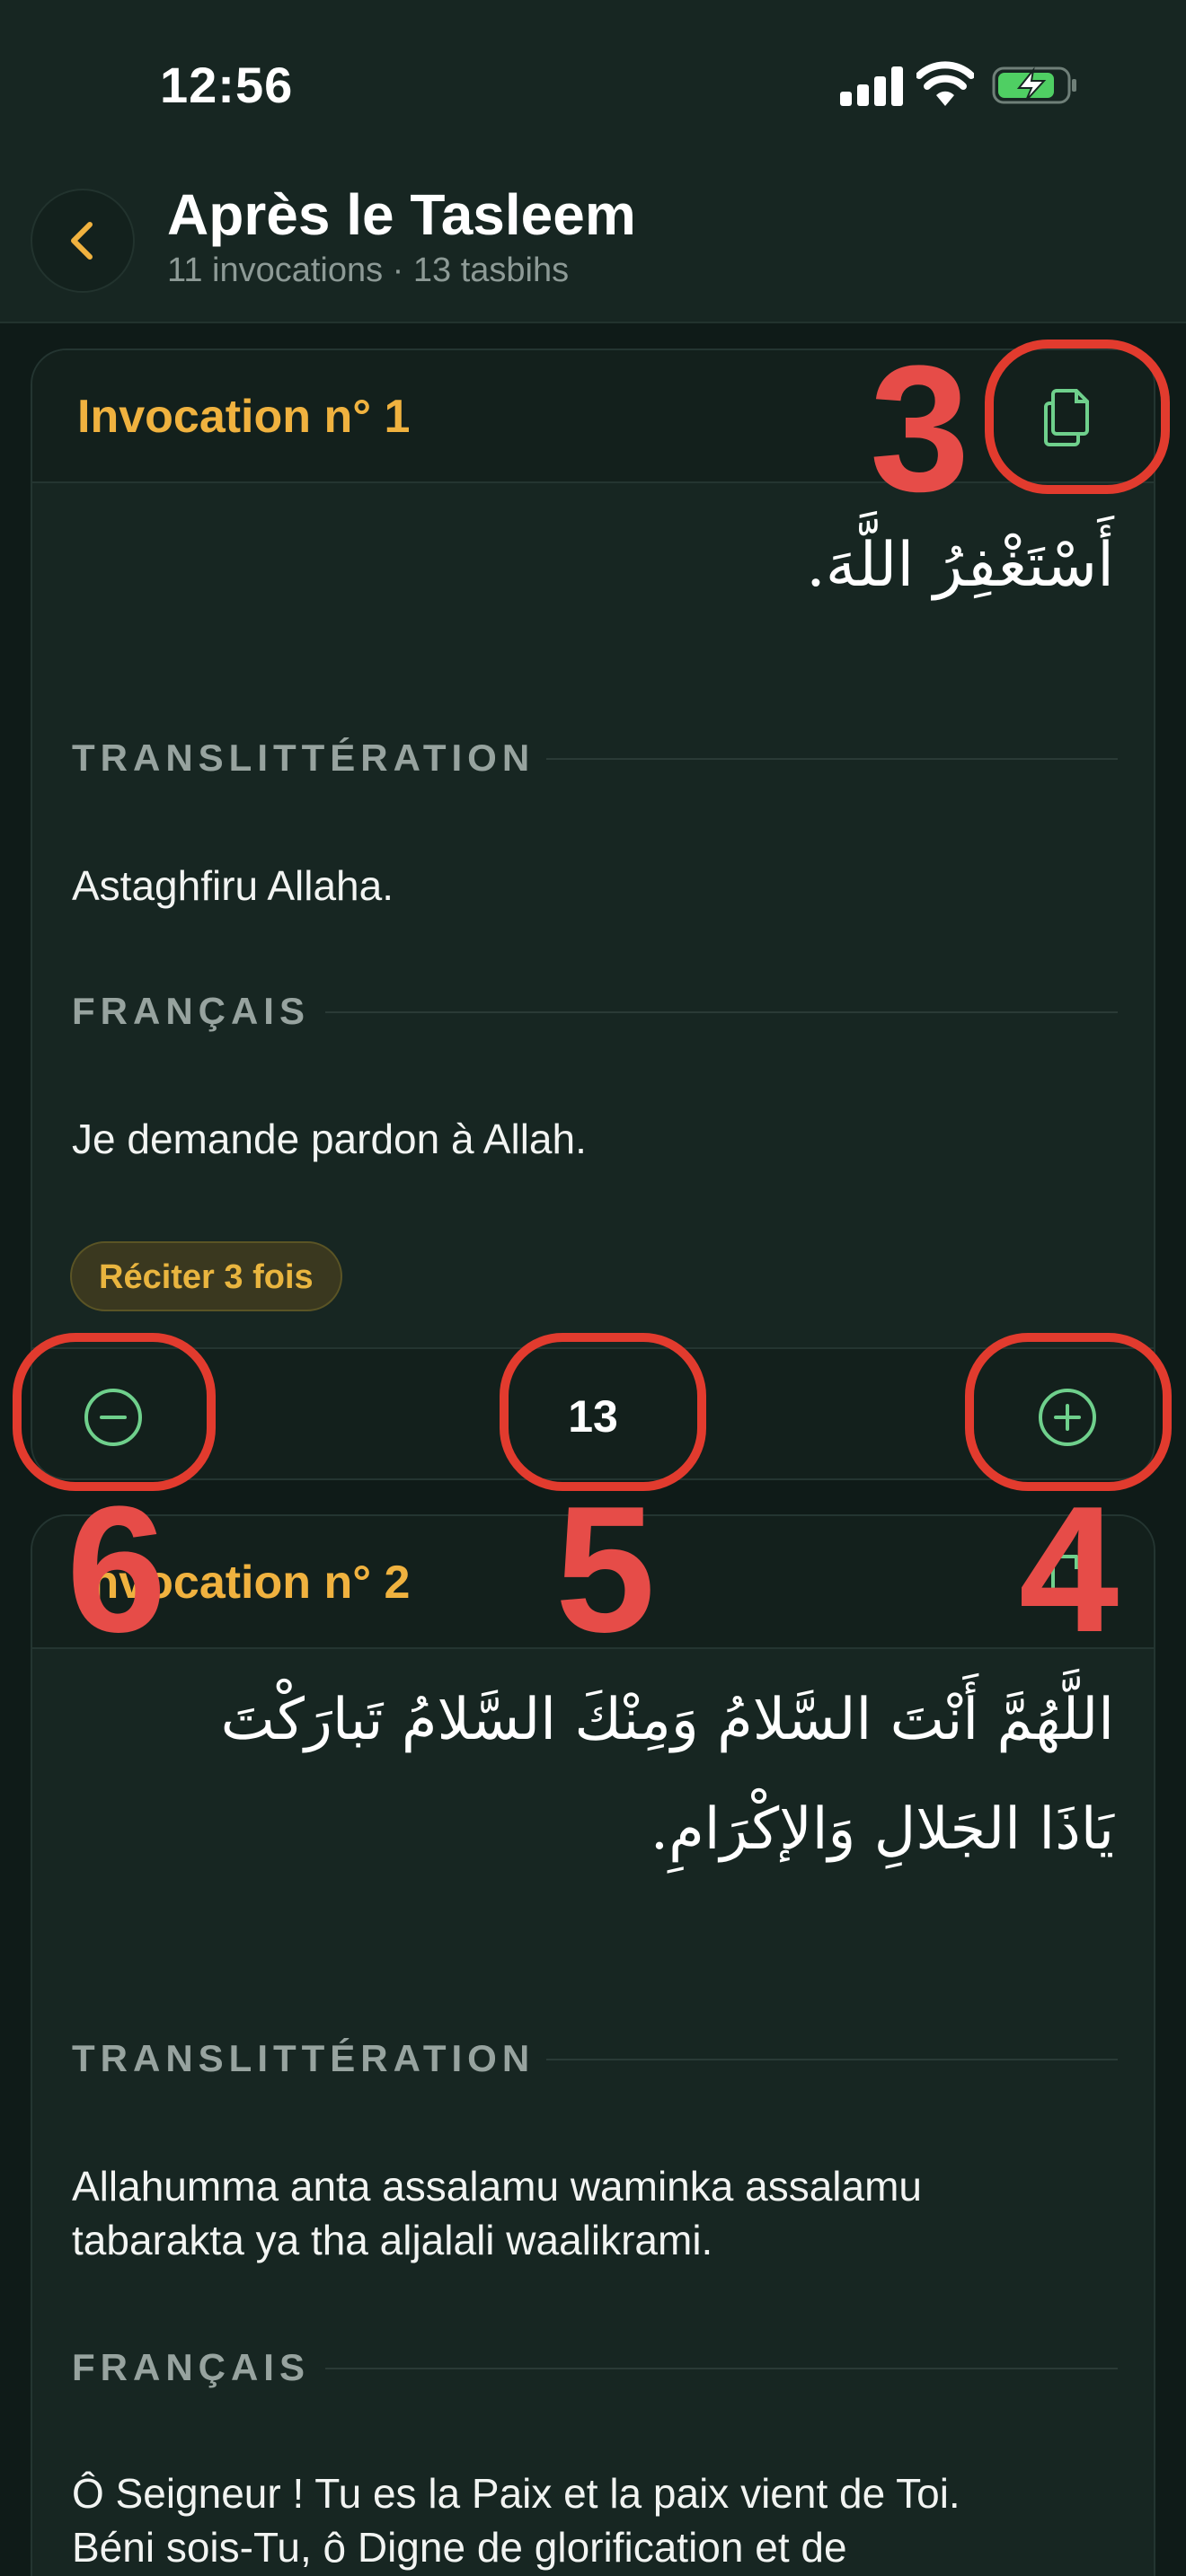 The width and height of the screenshot is (1186, 2576). I want to click on page-title: Après le Tasleem, so click(401, 214).